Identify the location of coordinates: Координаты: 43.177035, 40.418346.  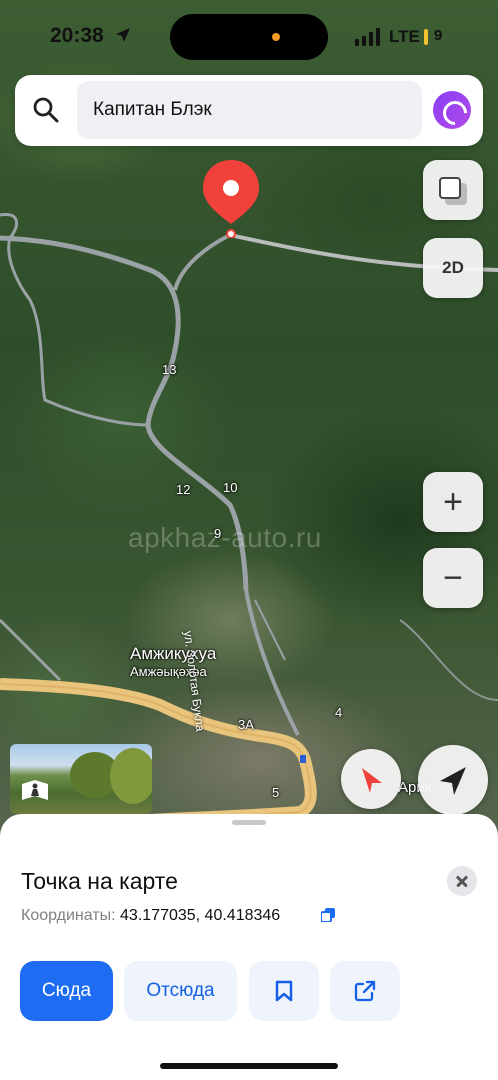
(150, 916).